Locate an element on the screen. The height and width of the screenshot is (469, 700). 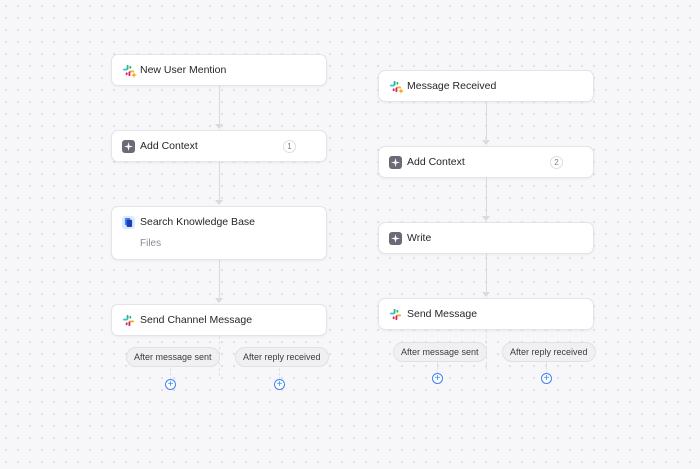
trigger-node-message-received: Message Received is located at coordinates (486, 86).